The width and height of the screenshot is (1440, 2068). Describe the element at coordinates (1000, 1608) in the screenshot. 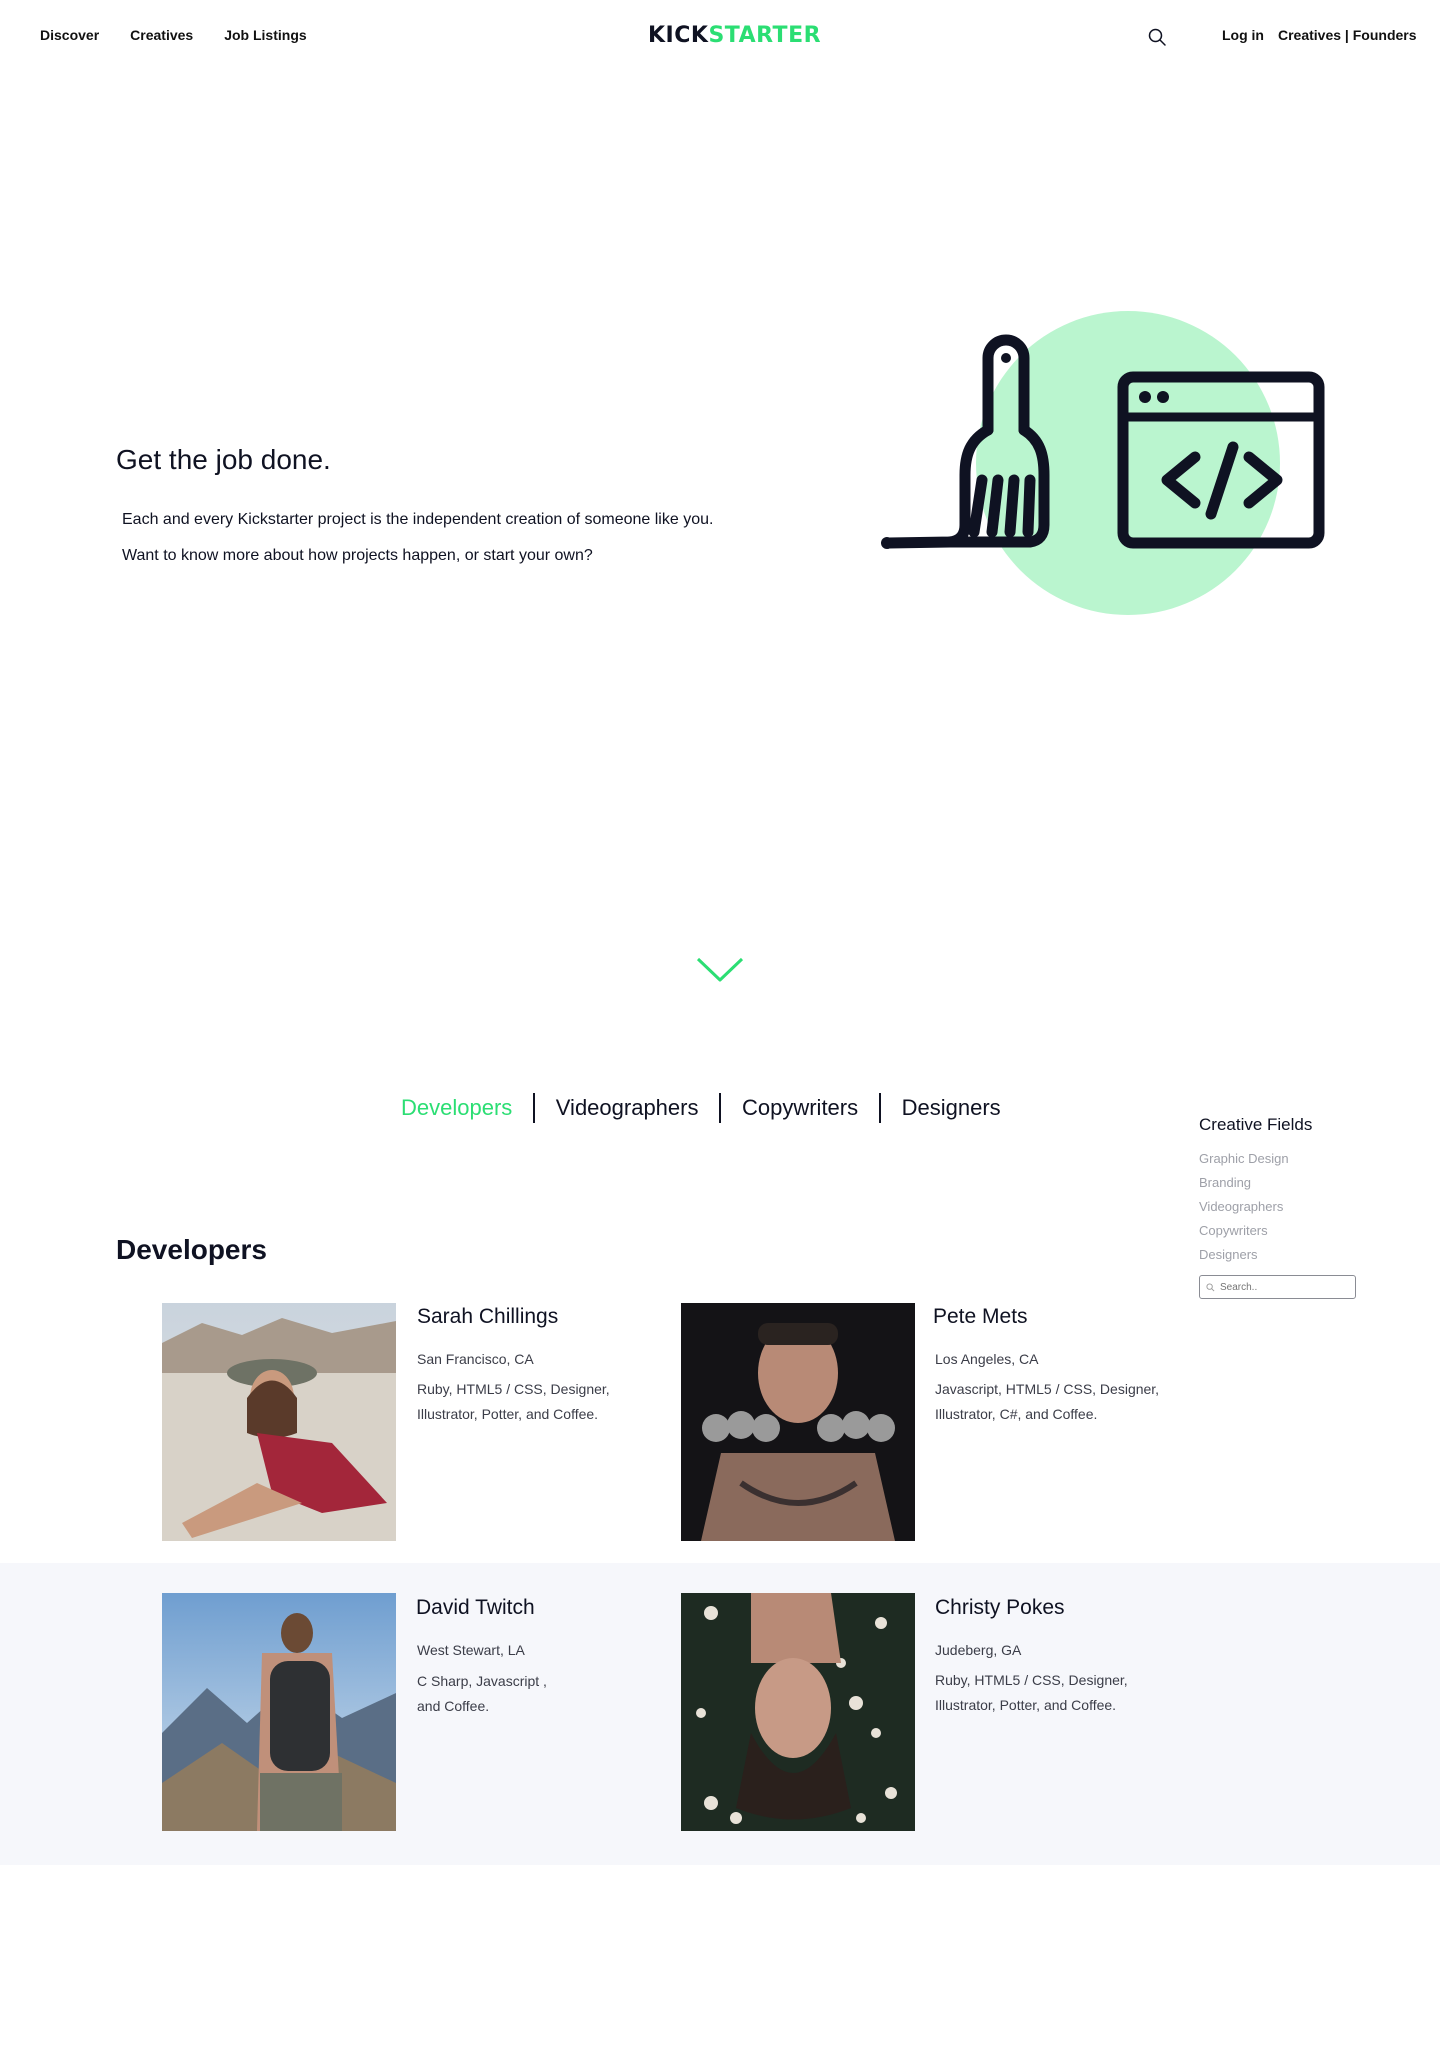

I see `person-name: Christy Pokes` at that location.